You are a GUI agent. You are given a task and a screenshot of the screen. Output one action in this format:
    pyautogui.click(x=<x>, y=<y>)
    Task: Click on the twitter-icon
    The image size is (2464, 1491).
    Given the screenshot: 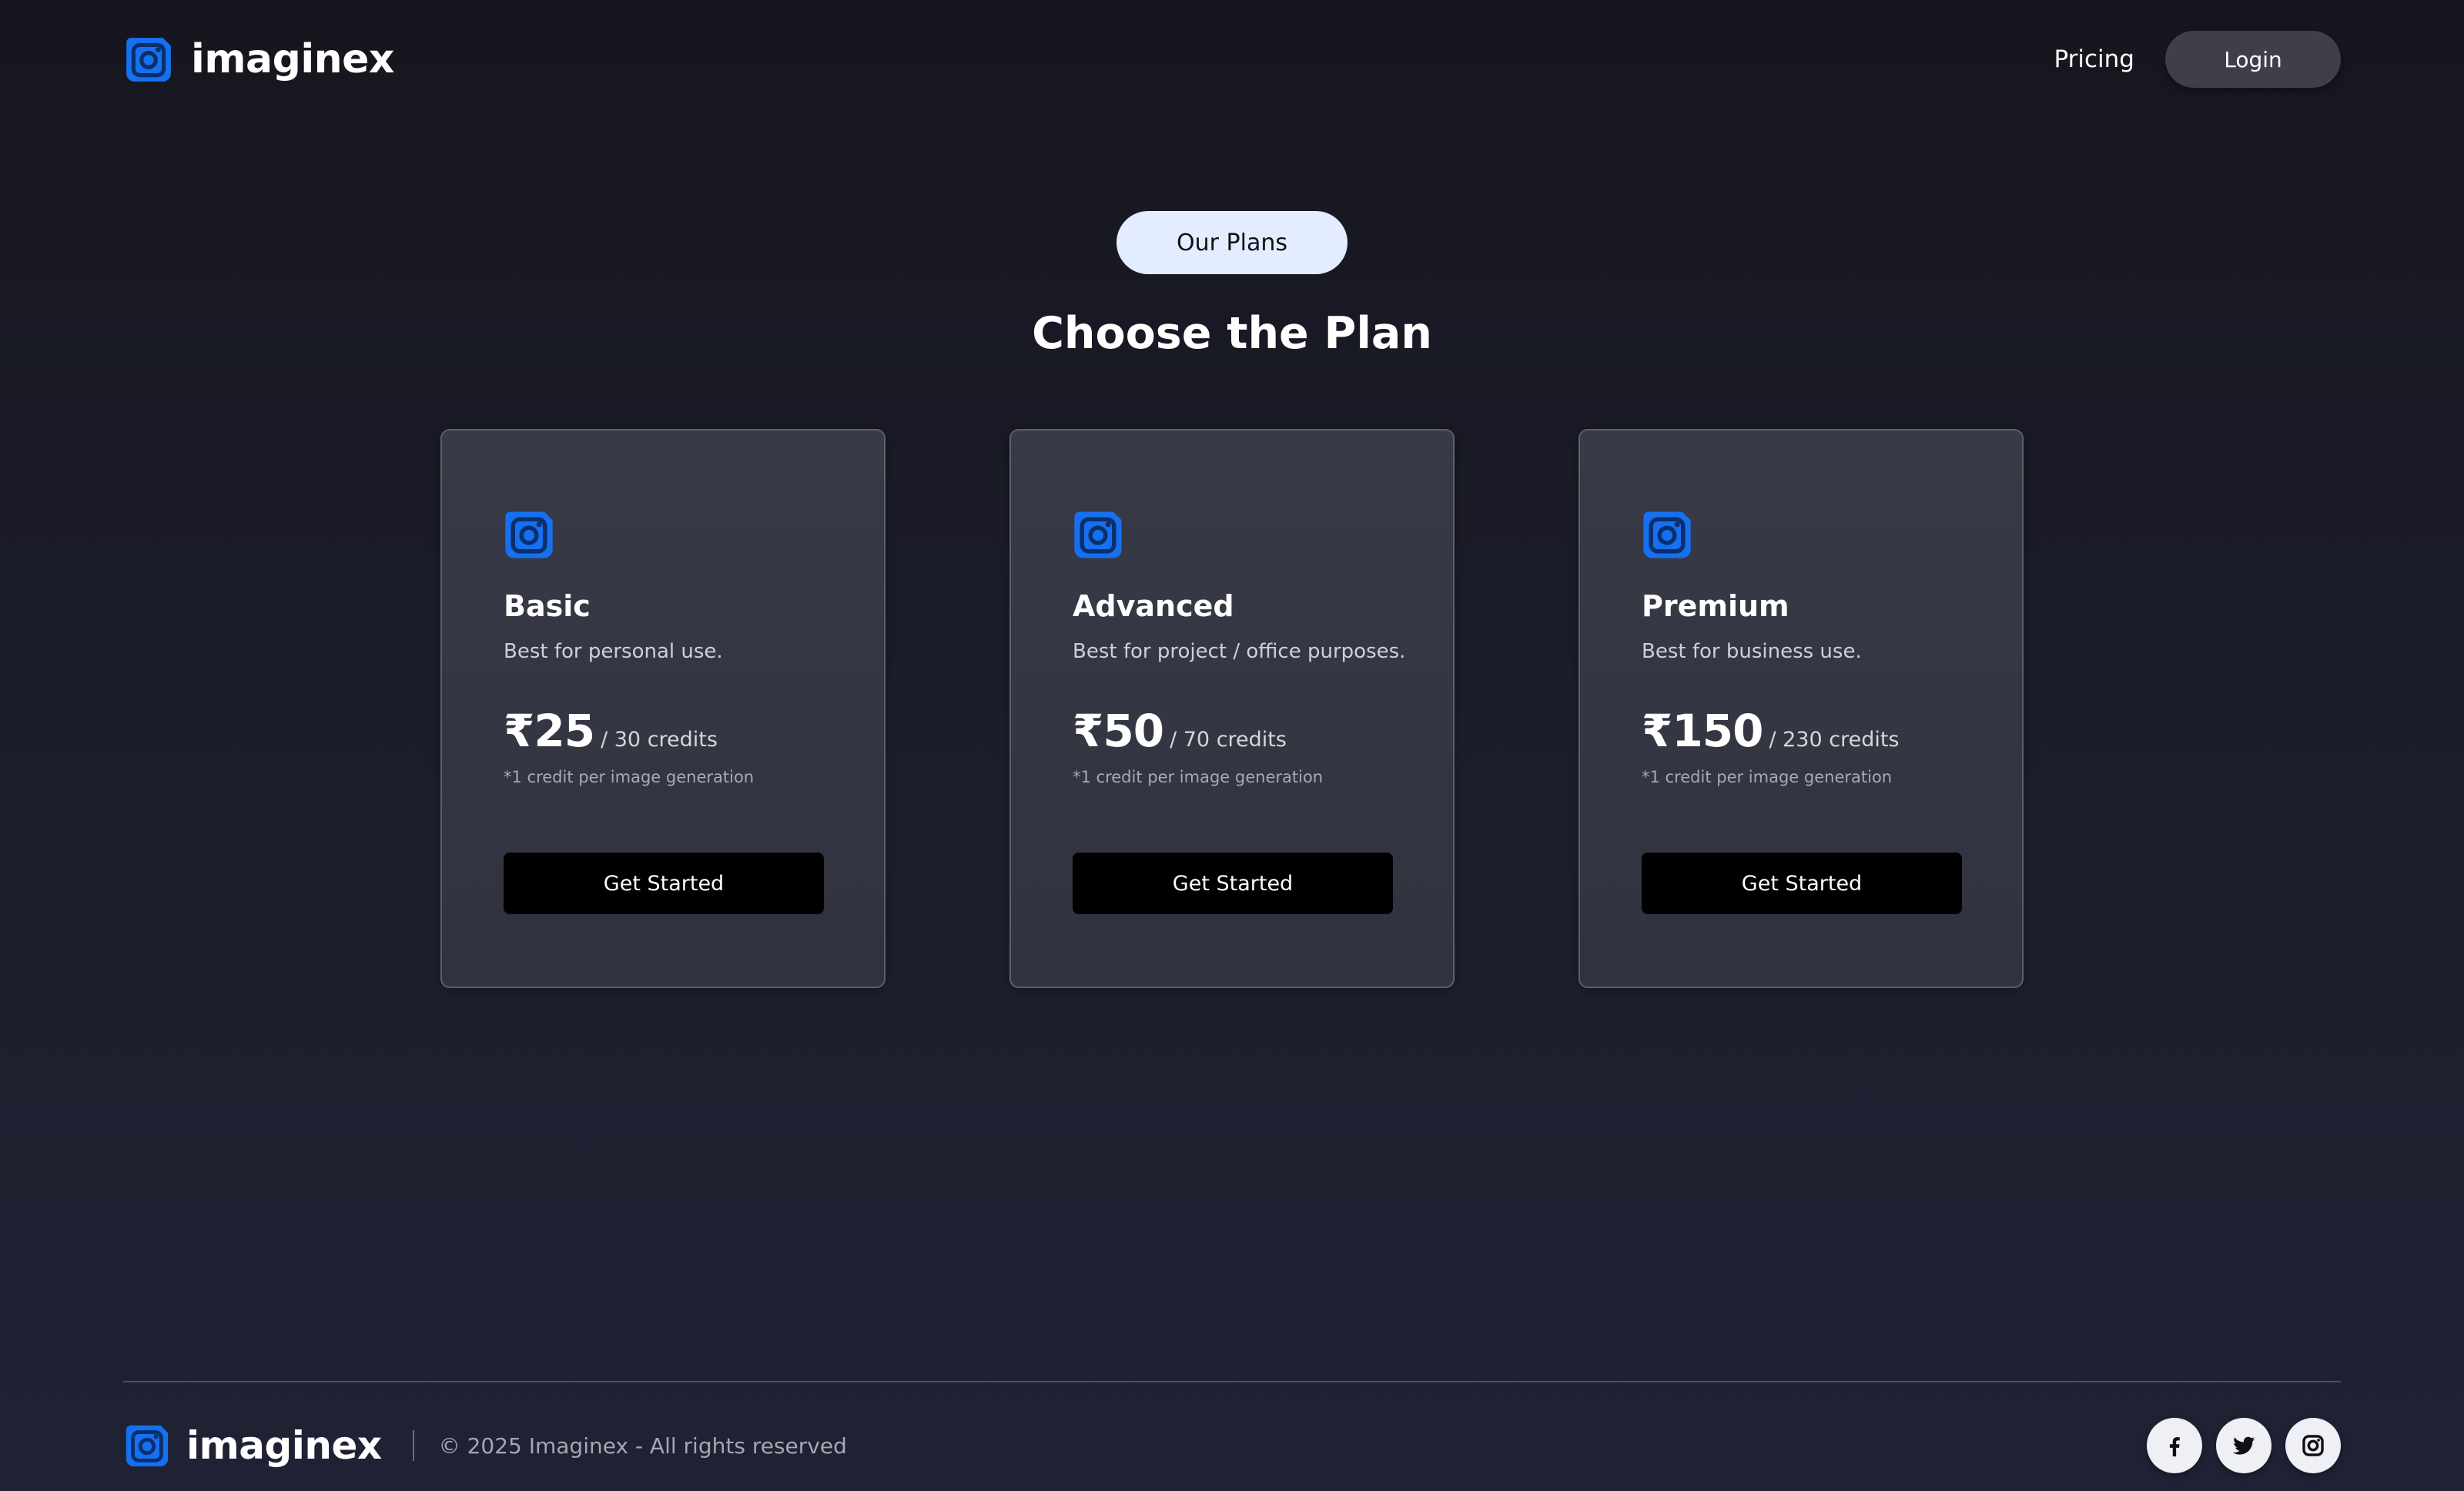 What is the action you would take?
    pyautogui.click(x=2243, y=1445)
    